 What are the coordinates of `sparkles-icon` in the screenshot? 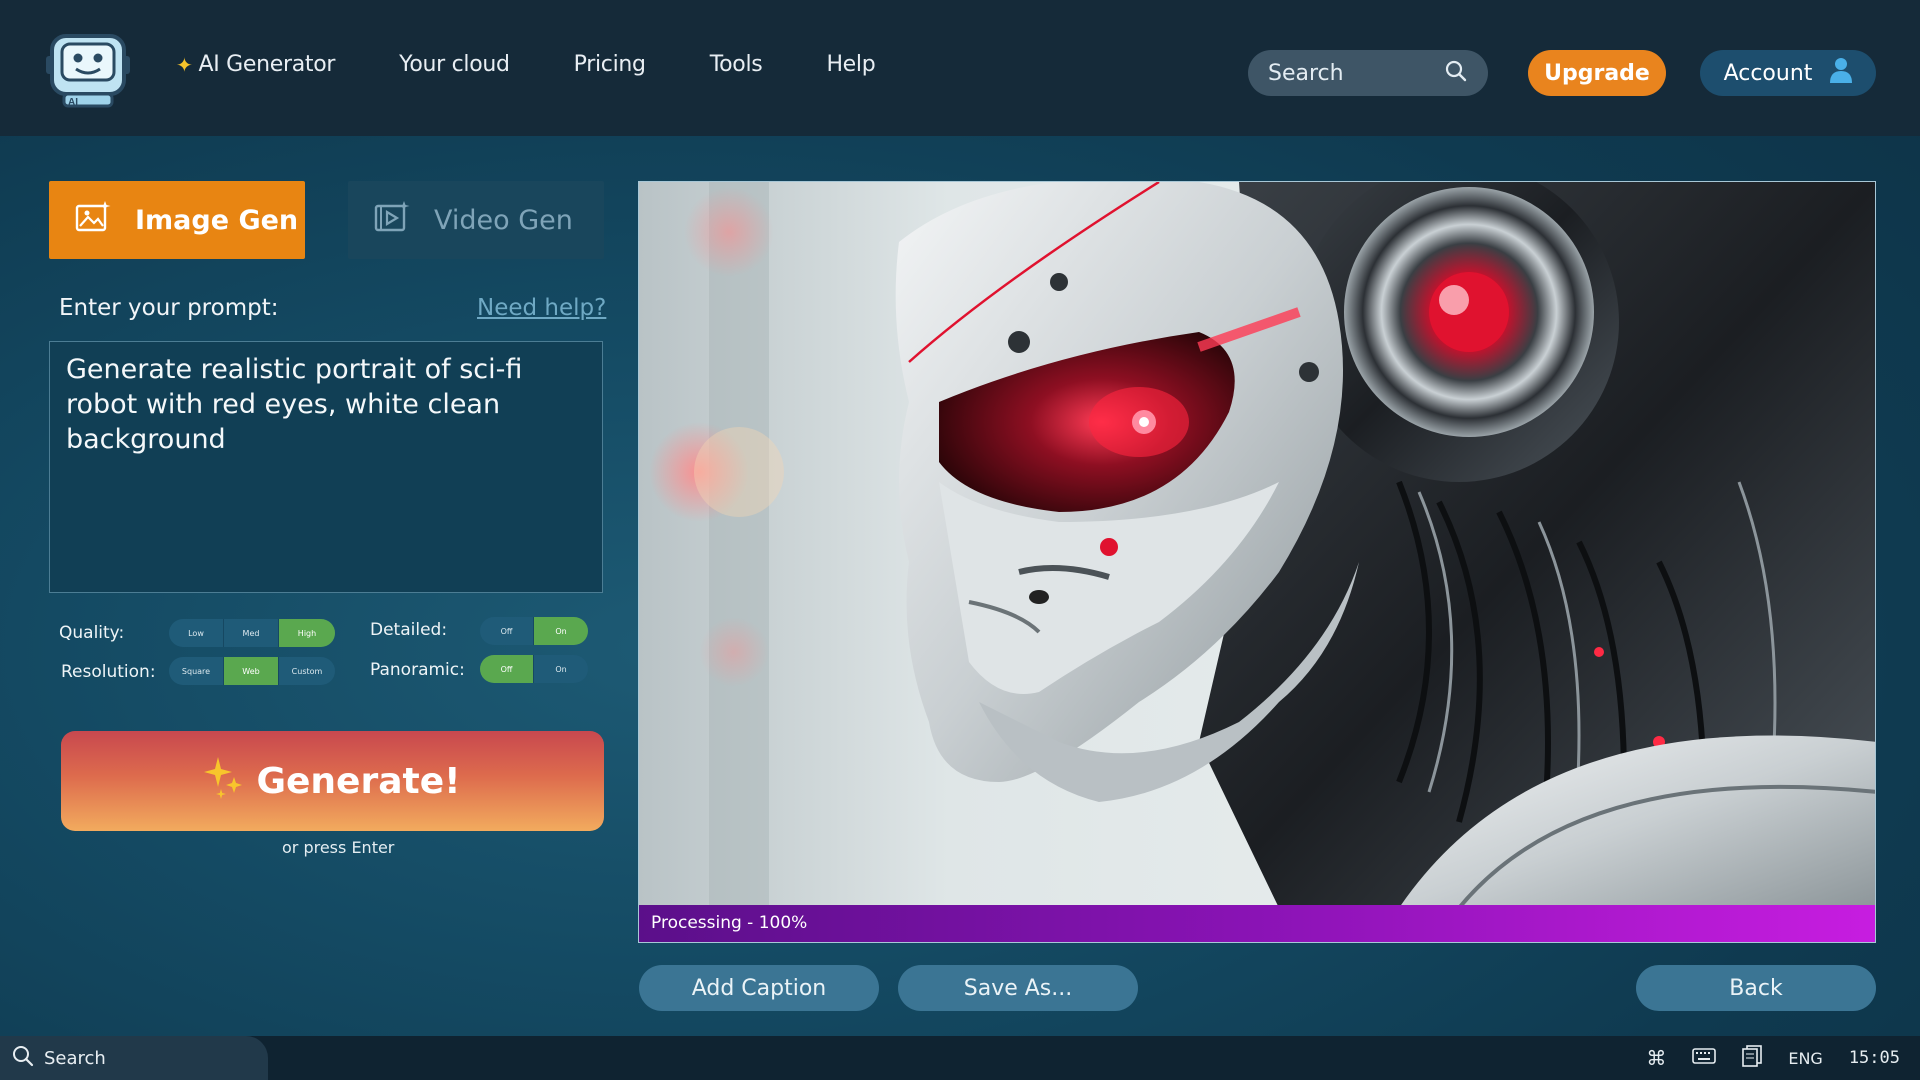 It's located at (223, 781).